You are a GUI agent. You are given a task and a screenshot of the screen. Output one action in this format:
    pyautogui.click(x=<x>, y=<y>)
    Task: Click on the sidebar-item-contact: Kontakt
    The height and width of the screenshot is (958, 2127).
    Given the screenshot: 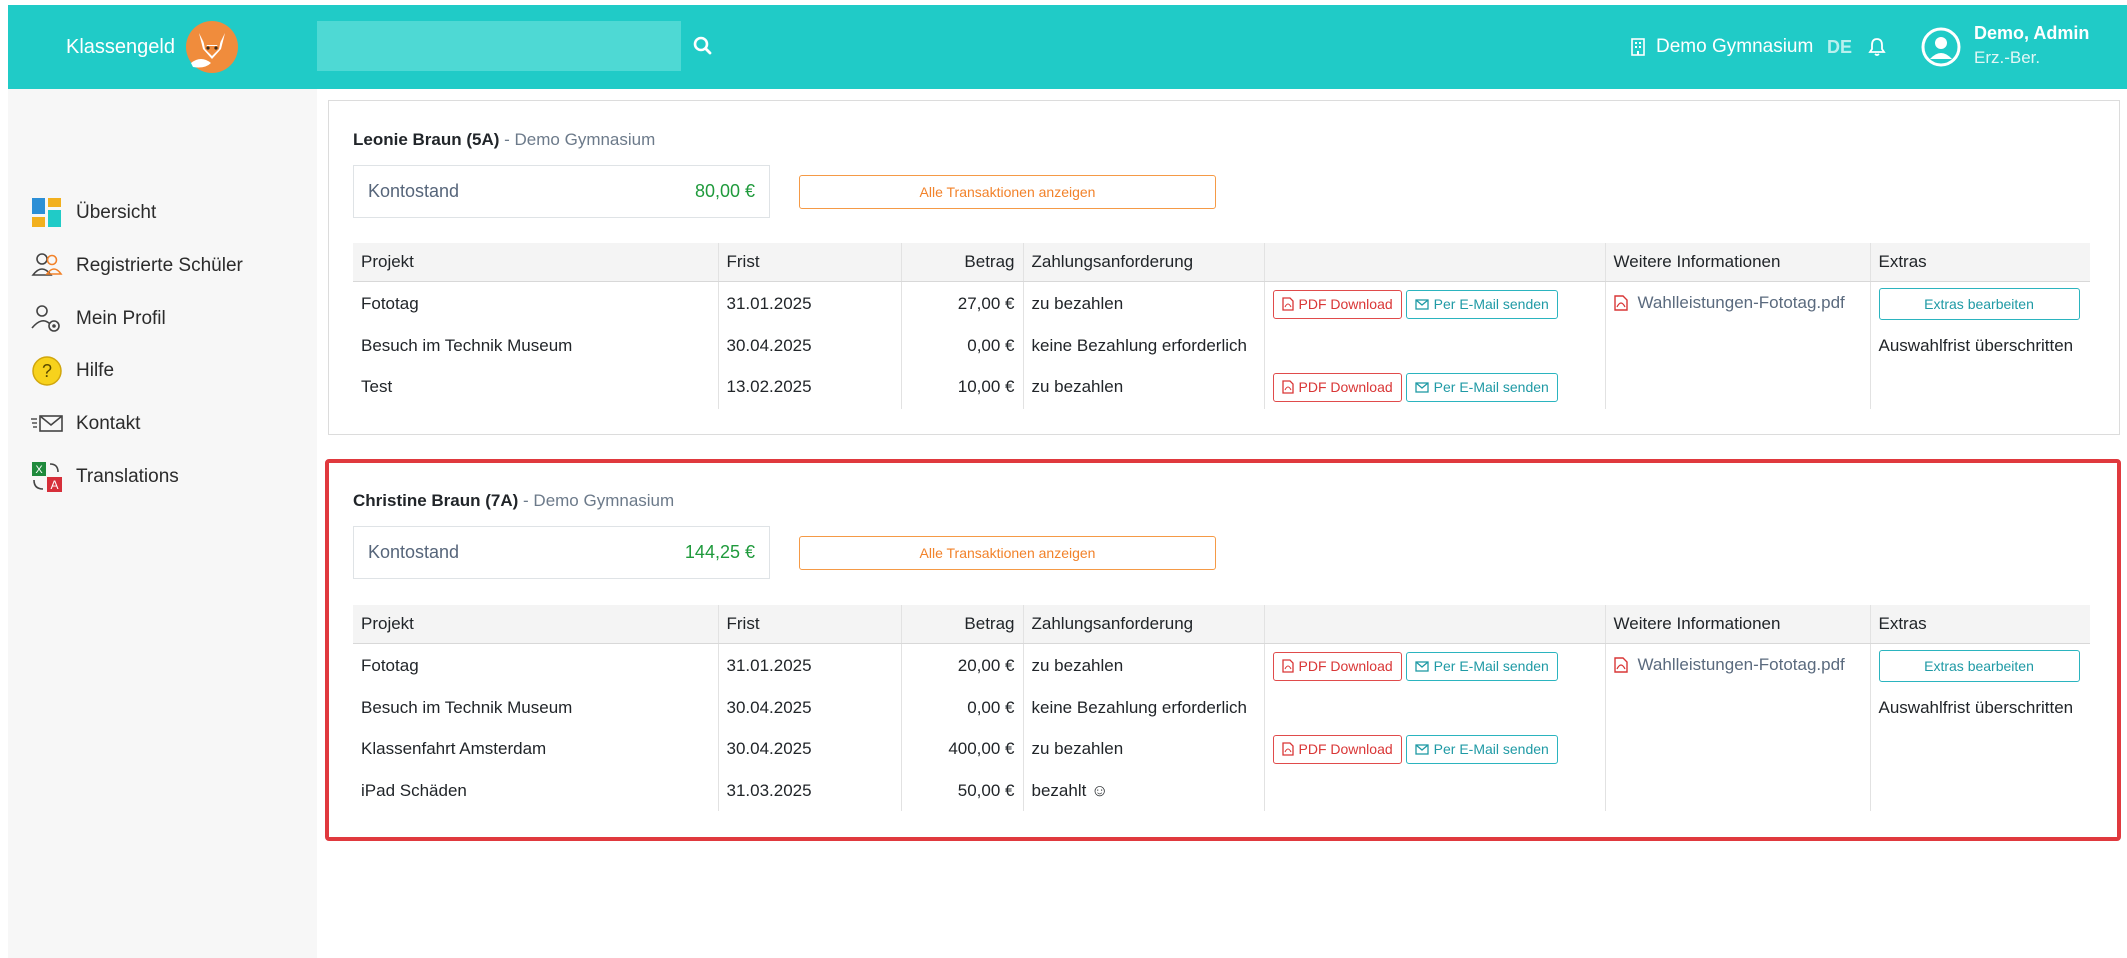 What is the action you would take?
    pyautogui.click(x=85, y=424)
    